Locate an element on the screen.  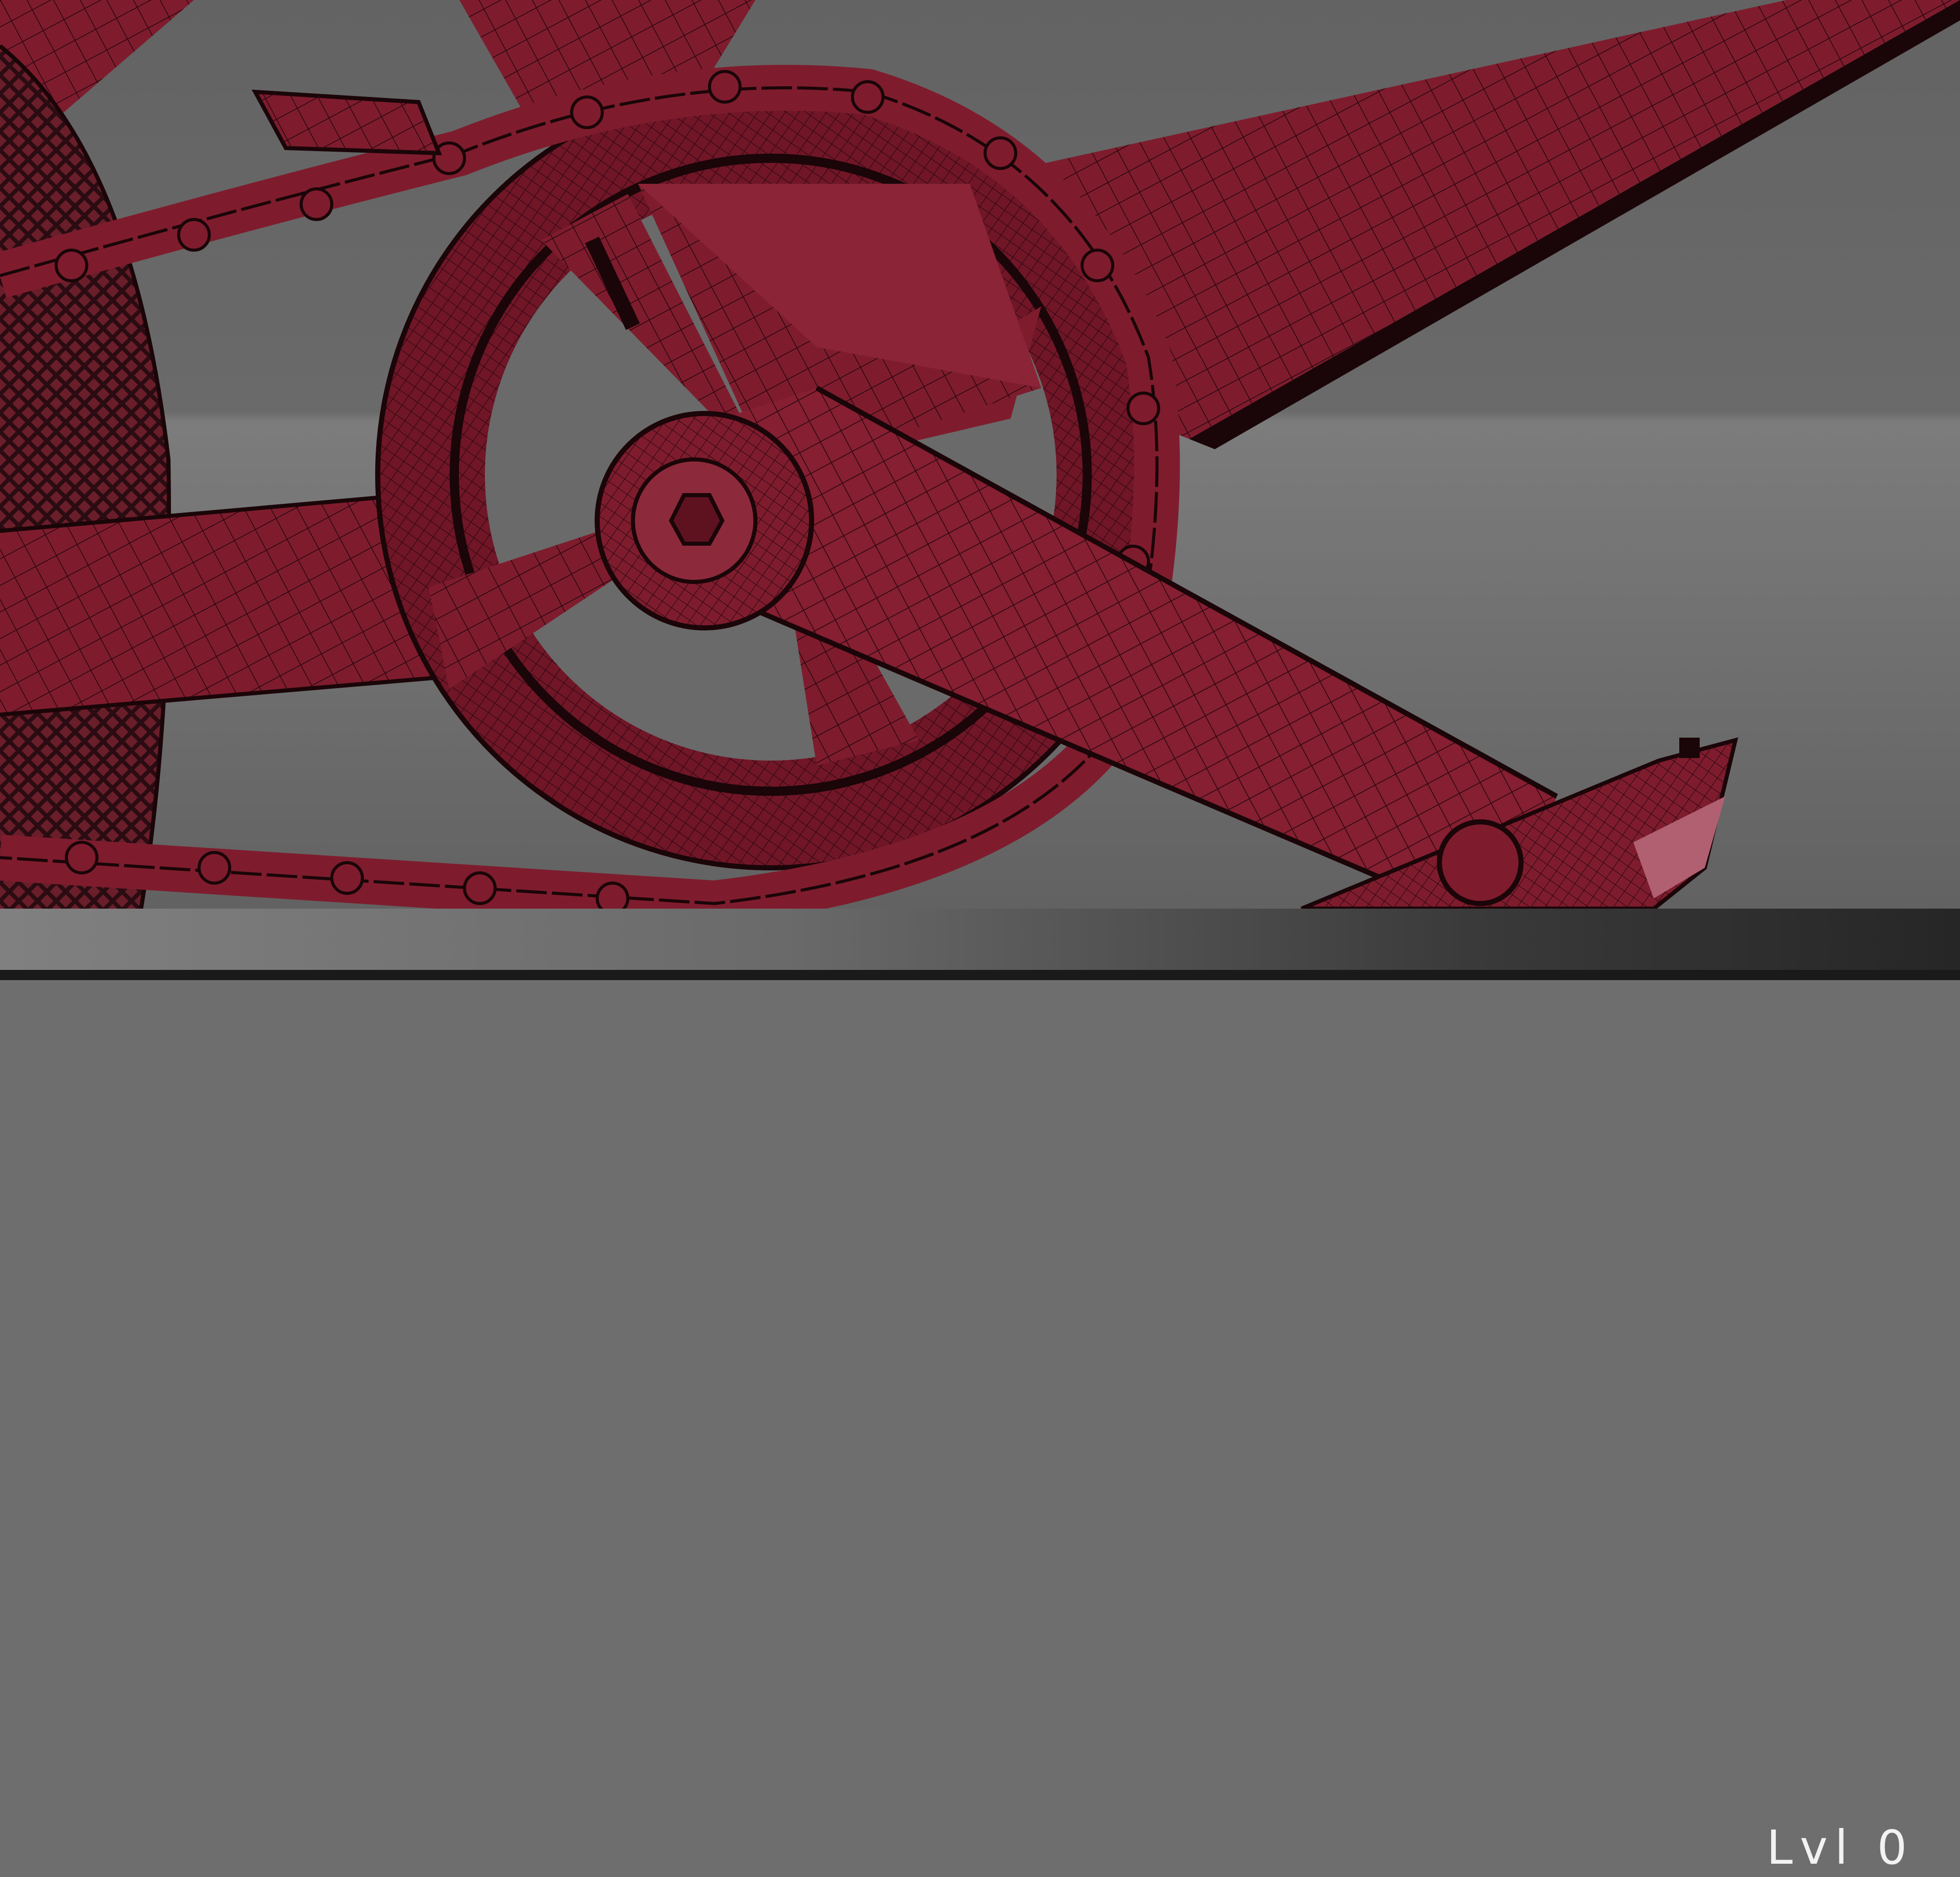
crank-spindle is located at coordinates (704, 520).